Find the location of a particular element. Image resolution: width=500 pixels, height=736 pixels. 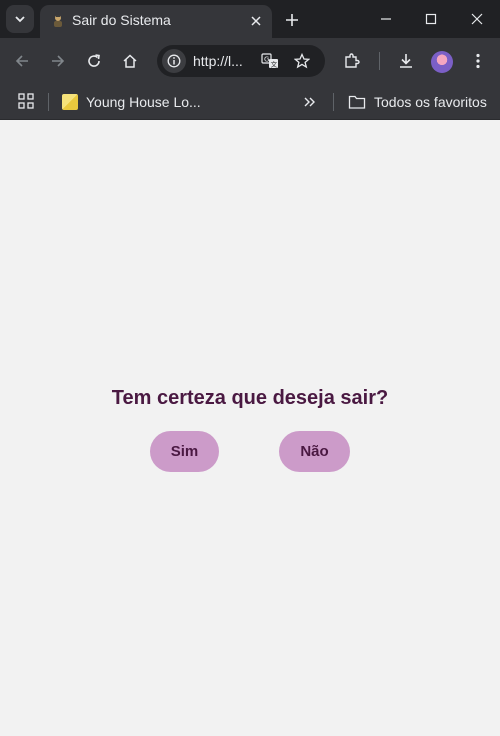

extensions-button is located at coordinates (352, 61).